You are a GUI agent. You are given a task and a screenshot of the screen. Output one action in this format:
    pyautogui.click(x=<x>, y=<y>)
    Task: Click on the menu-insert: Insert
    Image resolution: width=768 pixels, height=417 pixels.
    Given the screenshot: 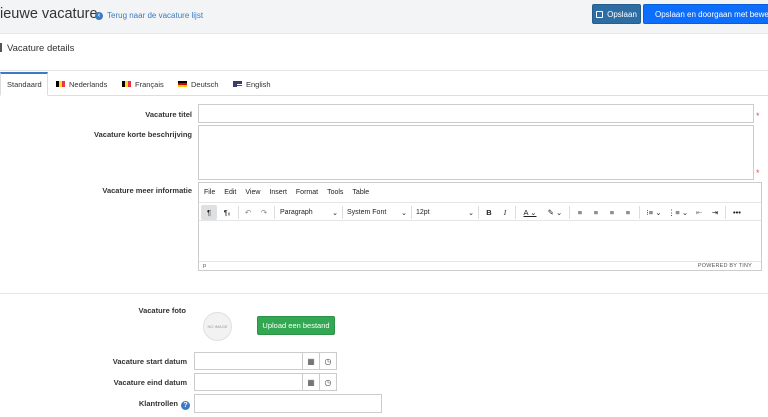 What is the action you would take?
    pyautogui.click(x=278, y=192)
    